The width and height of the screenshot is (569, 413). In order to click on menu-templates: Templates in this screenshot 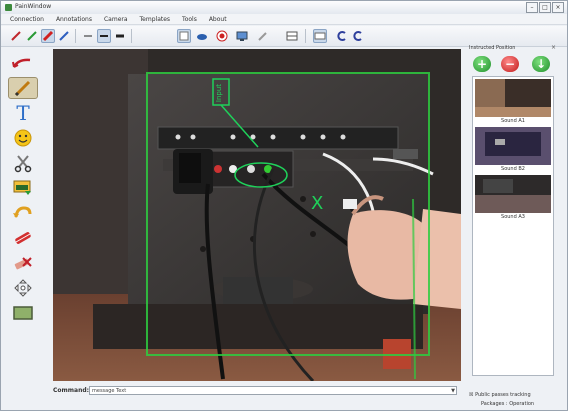, I will do `click(155, 19)`.